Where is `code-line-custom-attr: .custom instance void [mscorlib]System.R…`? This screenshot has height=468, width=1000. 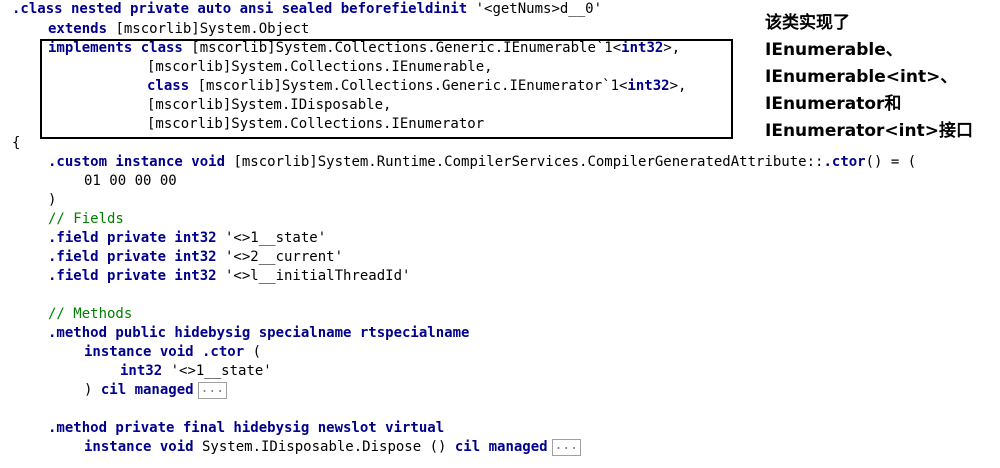
code-line-custom-attr: .custom instance void [mscorlib]System.R… is located at coordinates (482, 162).